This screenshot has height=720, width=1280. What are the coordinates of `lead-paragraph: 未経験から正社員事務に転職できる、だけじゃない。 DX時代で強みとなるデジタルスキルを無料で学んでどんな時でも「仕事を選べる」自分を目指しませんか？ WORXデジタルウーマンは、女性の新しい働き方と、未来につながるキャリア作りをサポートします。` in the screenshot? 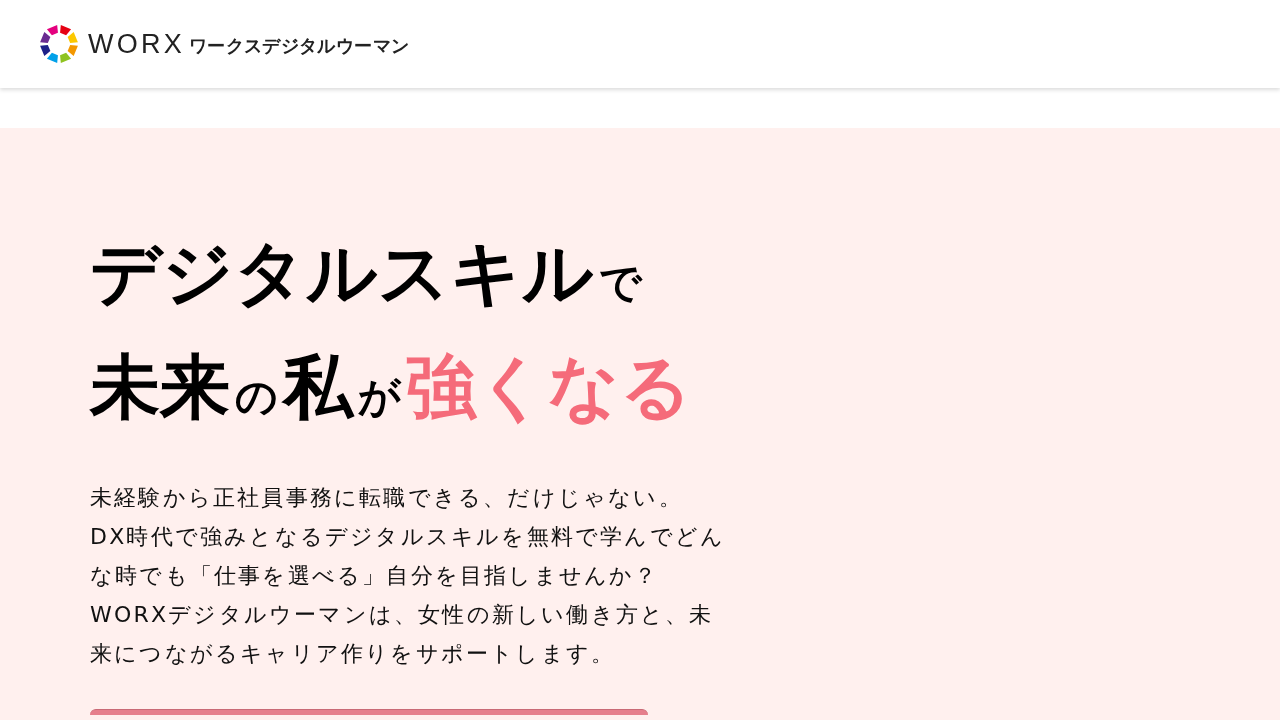 It's located at (408, 576).